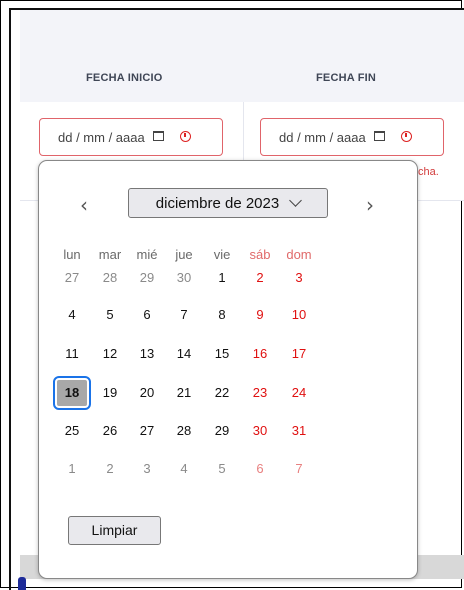 The image size is (464, 590). Describe the element at coordinates (299, 431) in the screenshot. I see `calendar-day: 31` at that location.